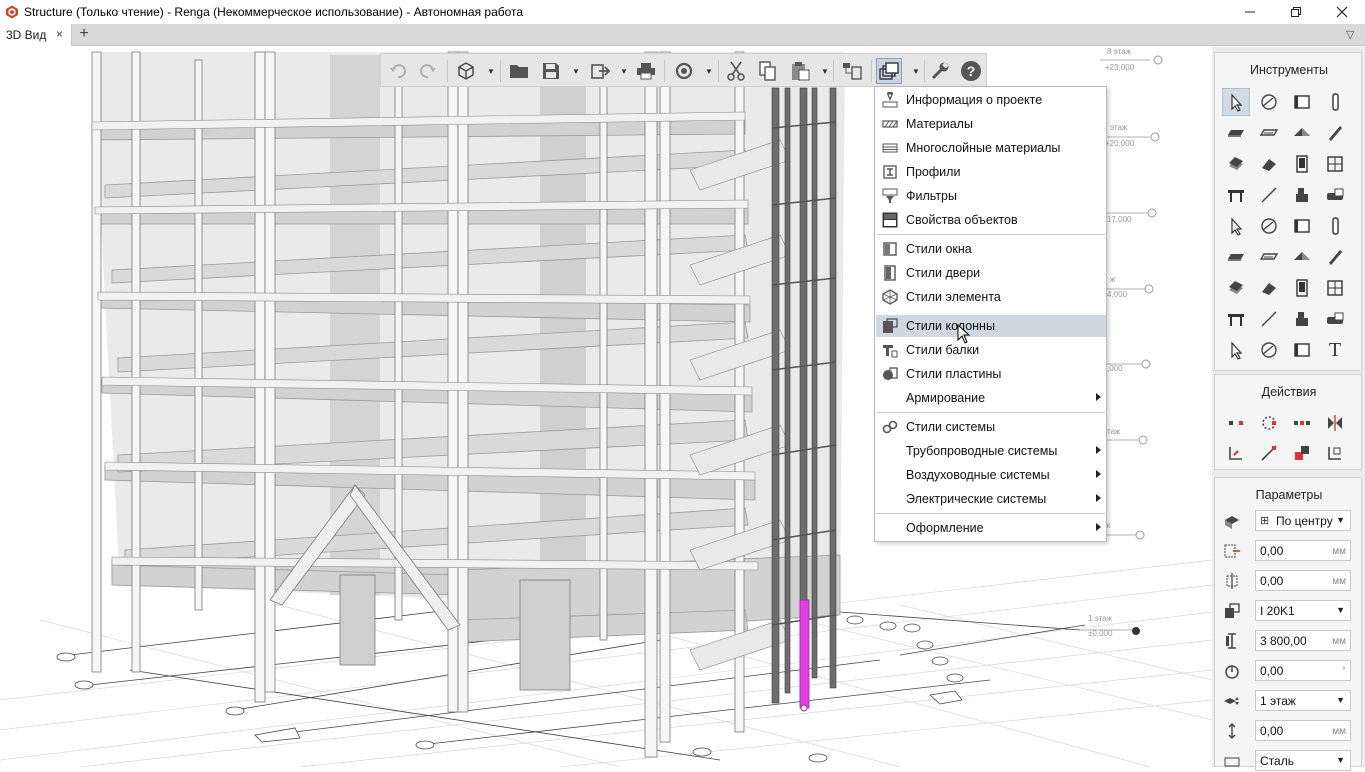 The height and width of the screenshot is (772, 1365). I want to click on restore-button, so click(1296, 12).